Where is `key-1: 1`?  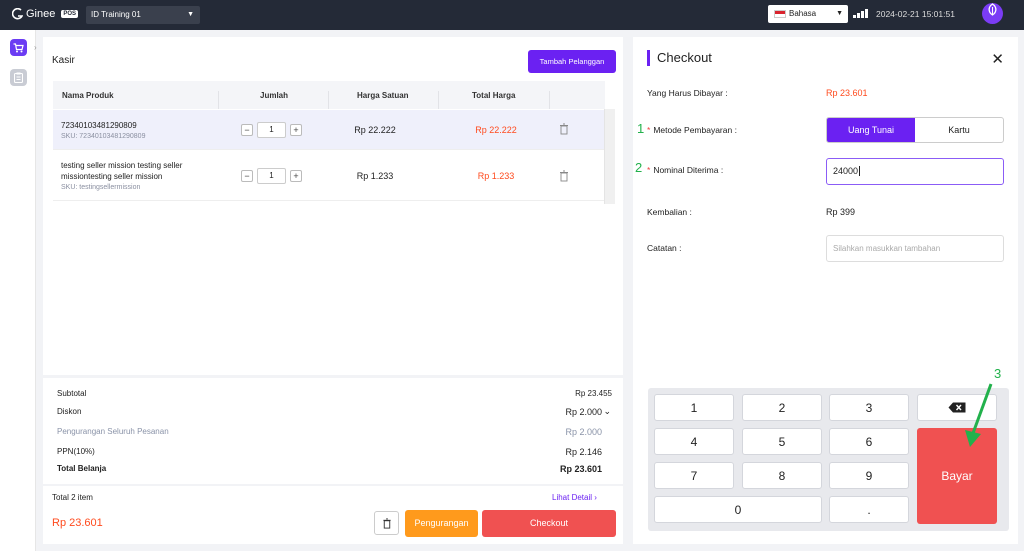 key-1: 1 is located at coordinates (694, 407).